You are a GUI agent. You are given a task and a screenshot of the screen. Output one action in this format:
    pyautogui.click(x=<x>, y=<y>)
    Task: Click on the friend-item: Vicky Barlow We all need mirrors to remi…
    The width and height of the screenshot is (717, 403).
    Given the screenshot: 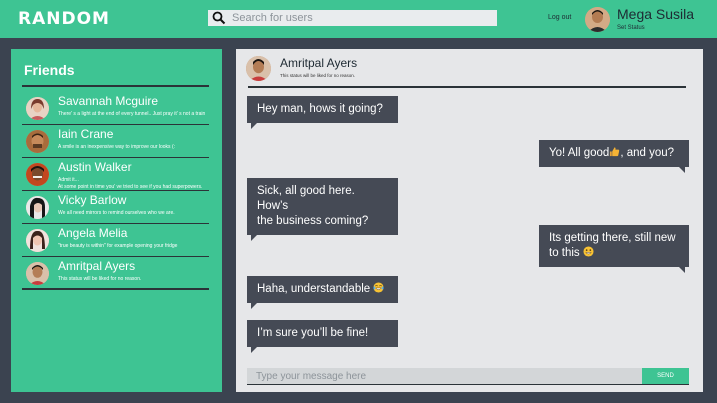 What is the action you would take?
    pyautogui.click(x=115, y=207)
    